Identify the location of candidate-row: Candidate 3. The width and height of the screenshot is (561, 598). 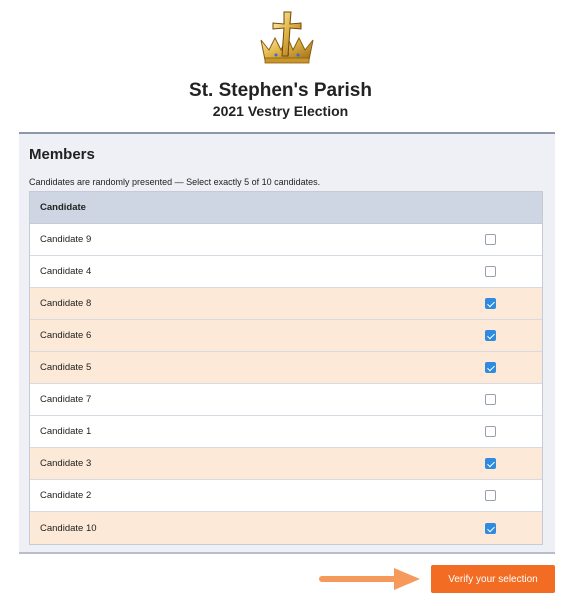
(286, 464).